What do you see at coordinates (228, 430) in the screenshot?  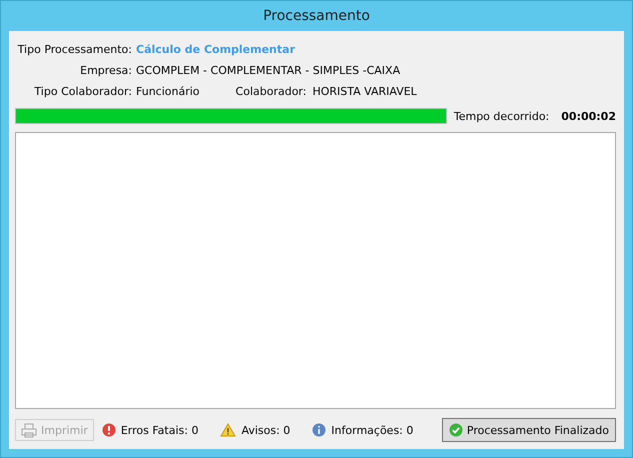 I see `warning-icon` at bounding box center [228, 430].